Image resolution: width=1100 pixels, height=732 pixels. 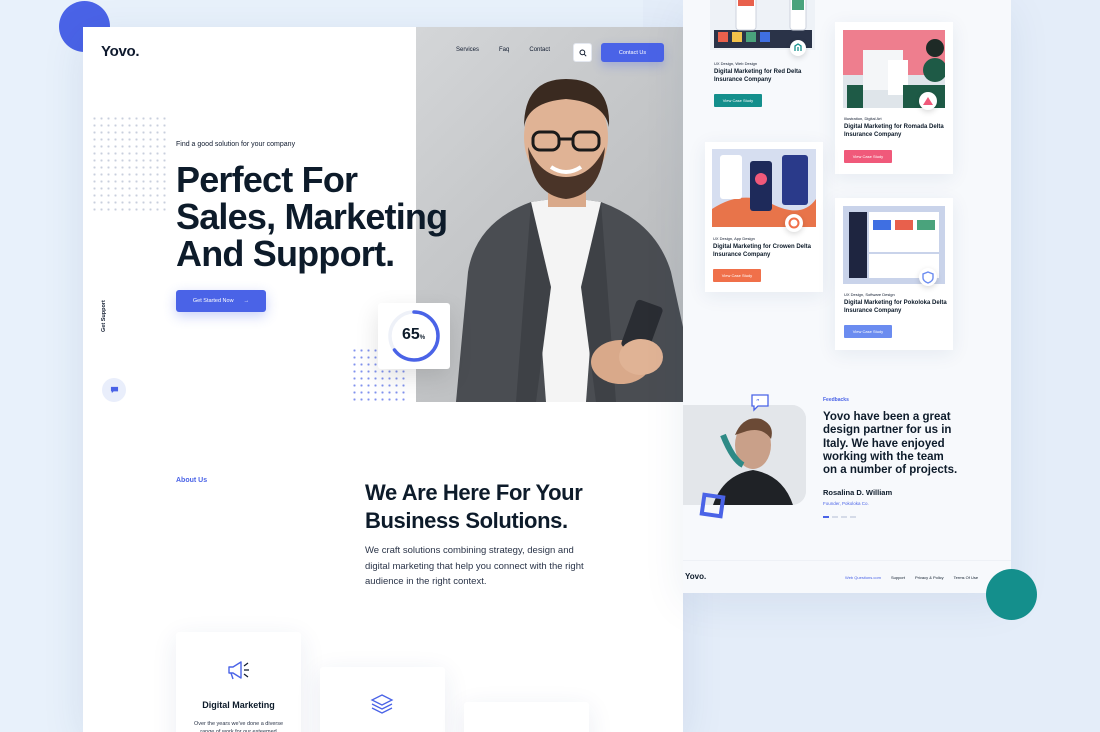 I want to click on get-started-button: Get Started Now →, so click(x=221, y=301).